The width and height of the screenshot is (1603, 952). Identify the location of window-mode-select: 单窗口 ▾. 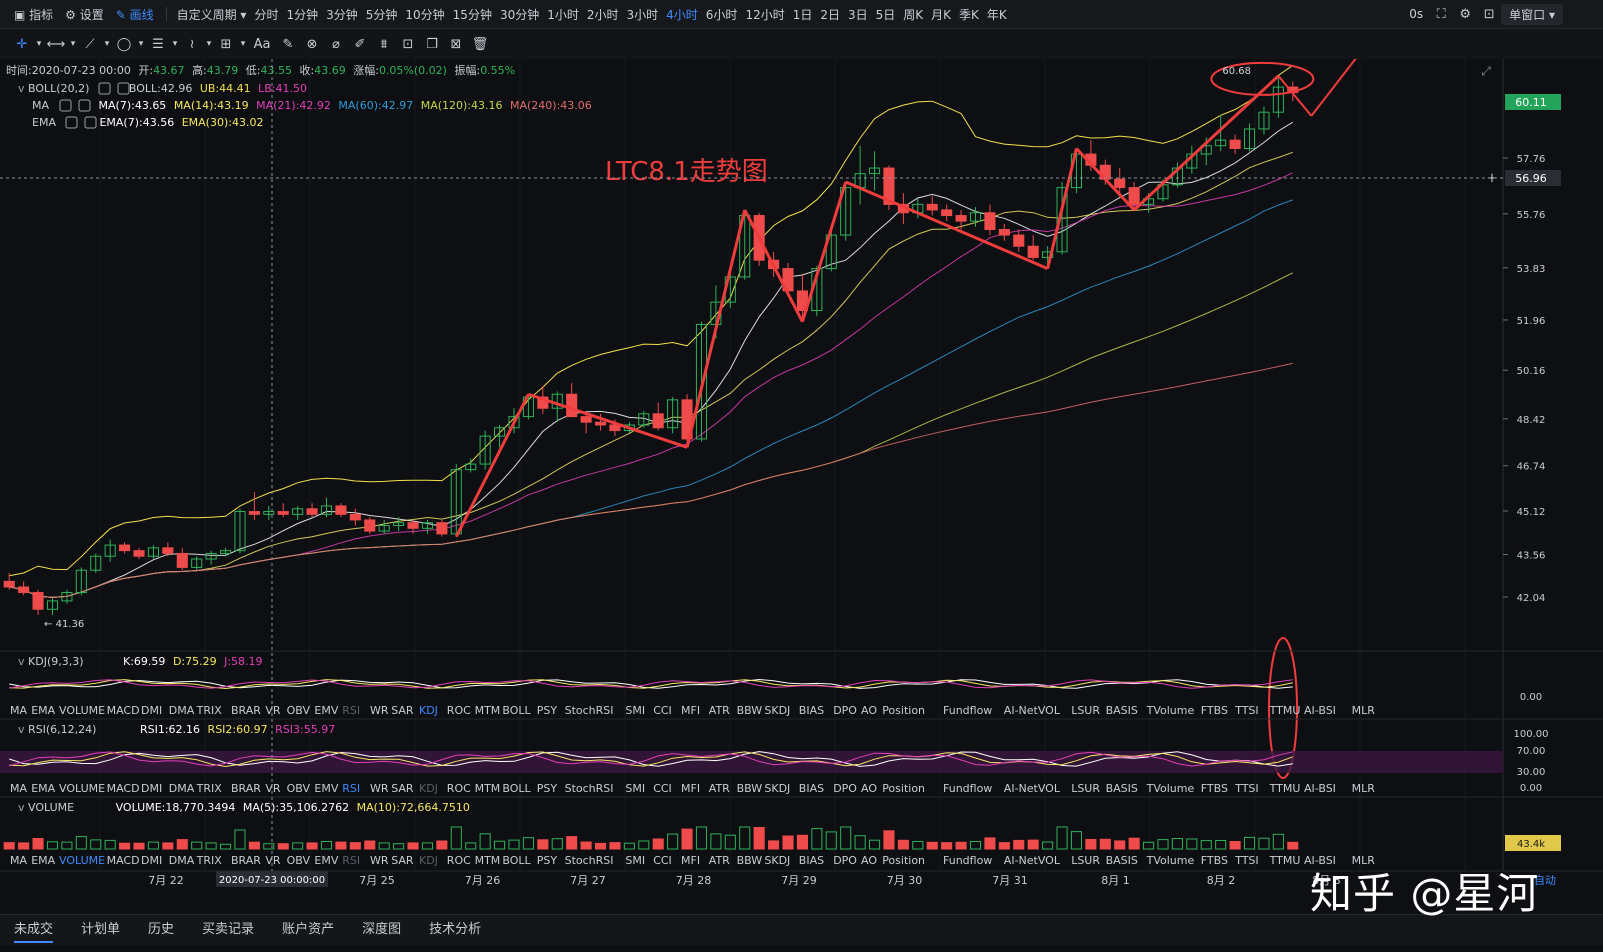
(1532, 14).